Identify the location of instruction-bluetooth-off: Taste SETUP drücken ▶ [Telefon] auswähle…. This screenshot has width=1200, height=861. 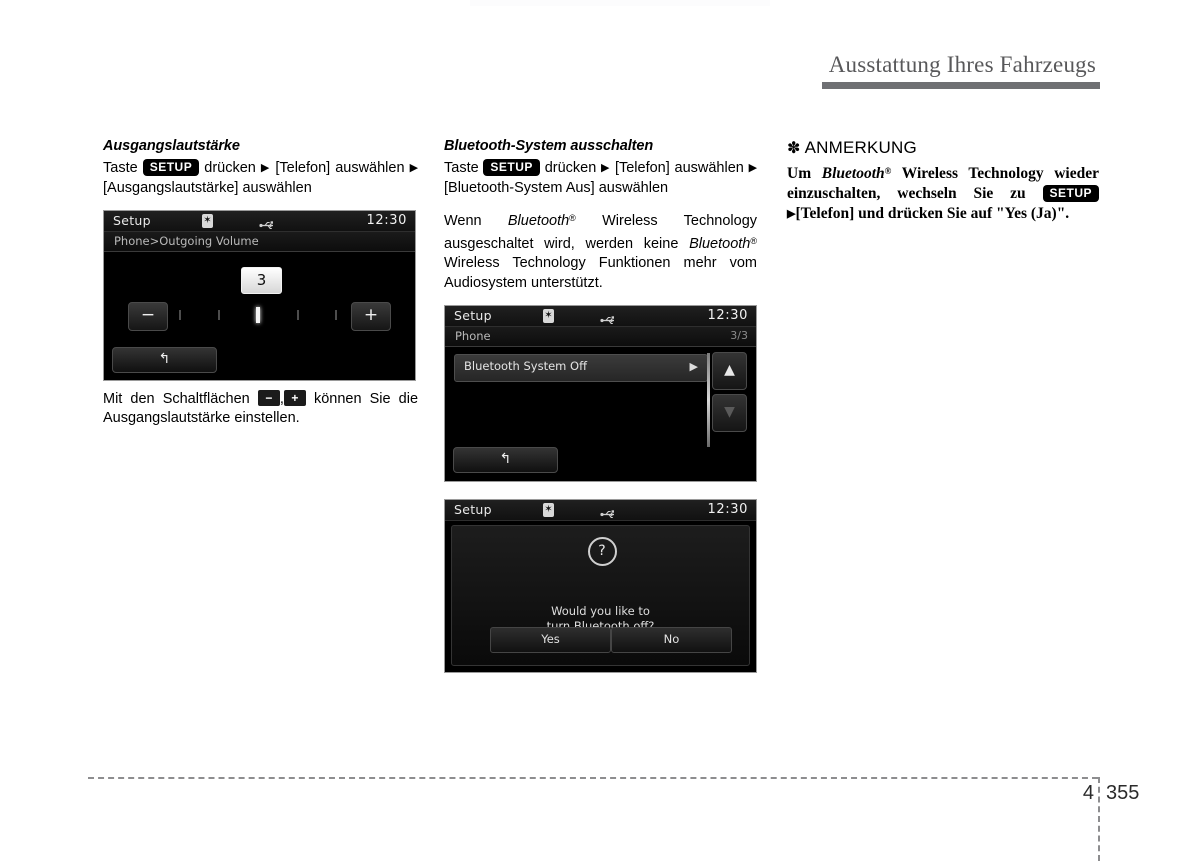
(600, 178).